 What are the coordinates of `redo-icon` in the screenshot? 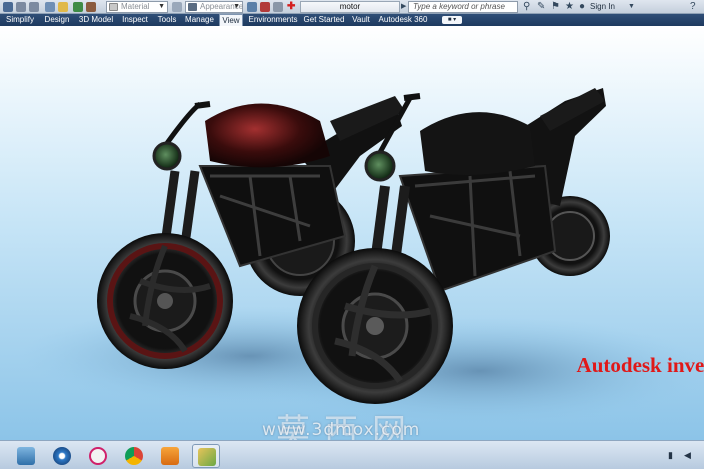 It's located at (34, 7).